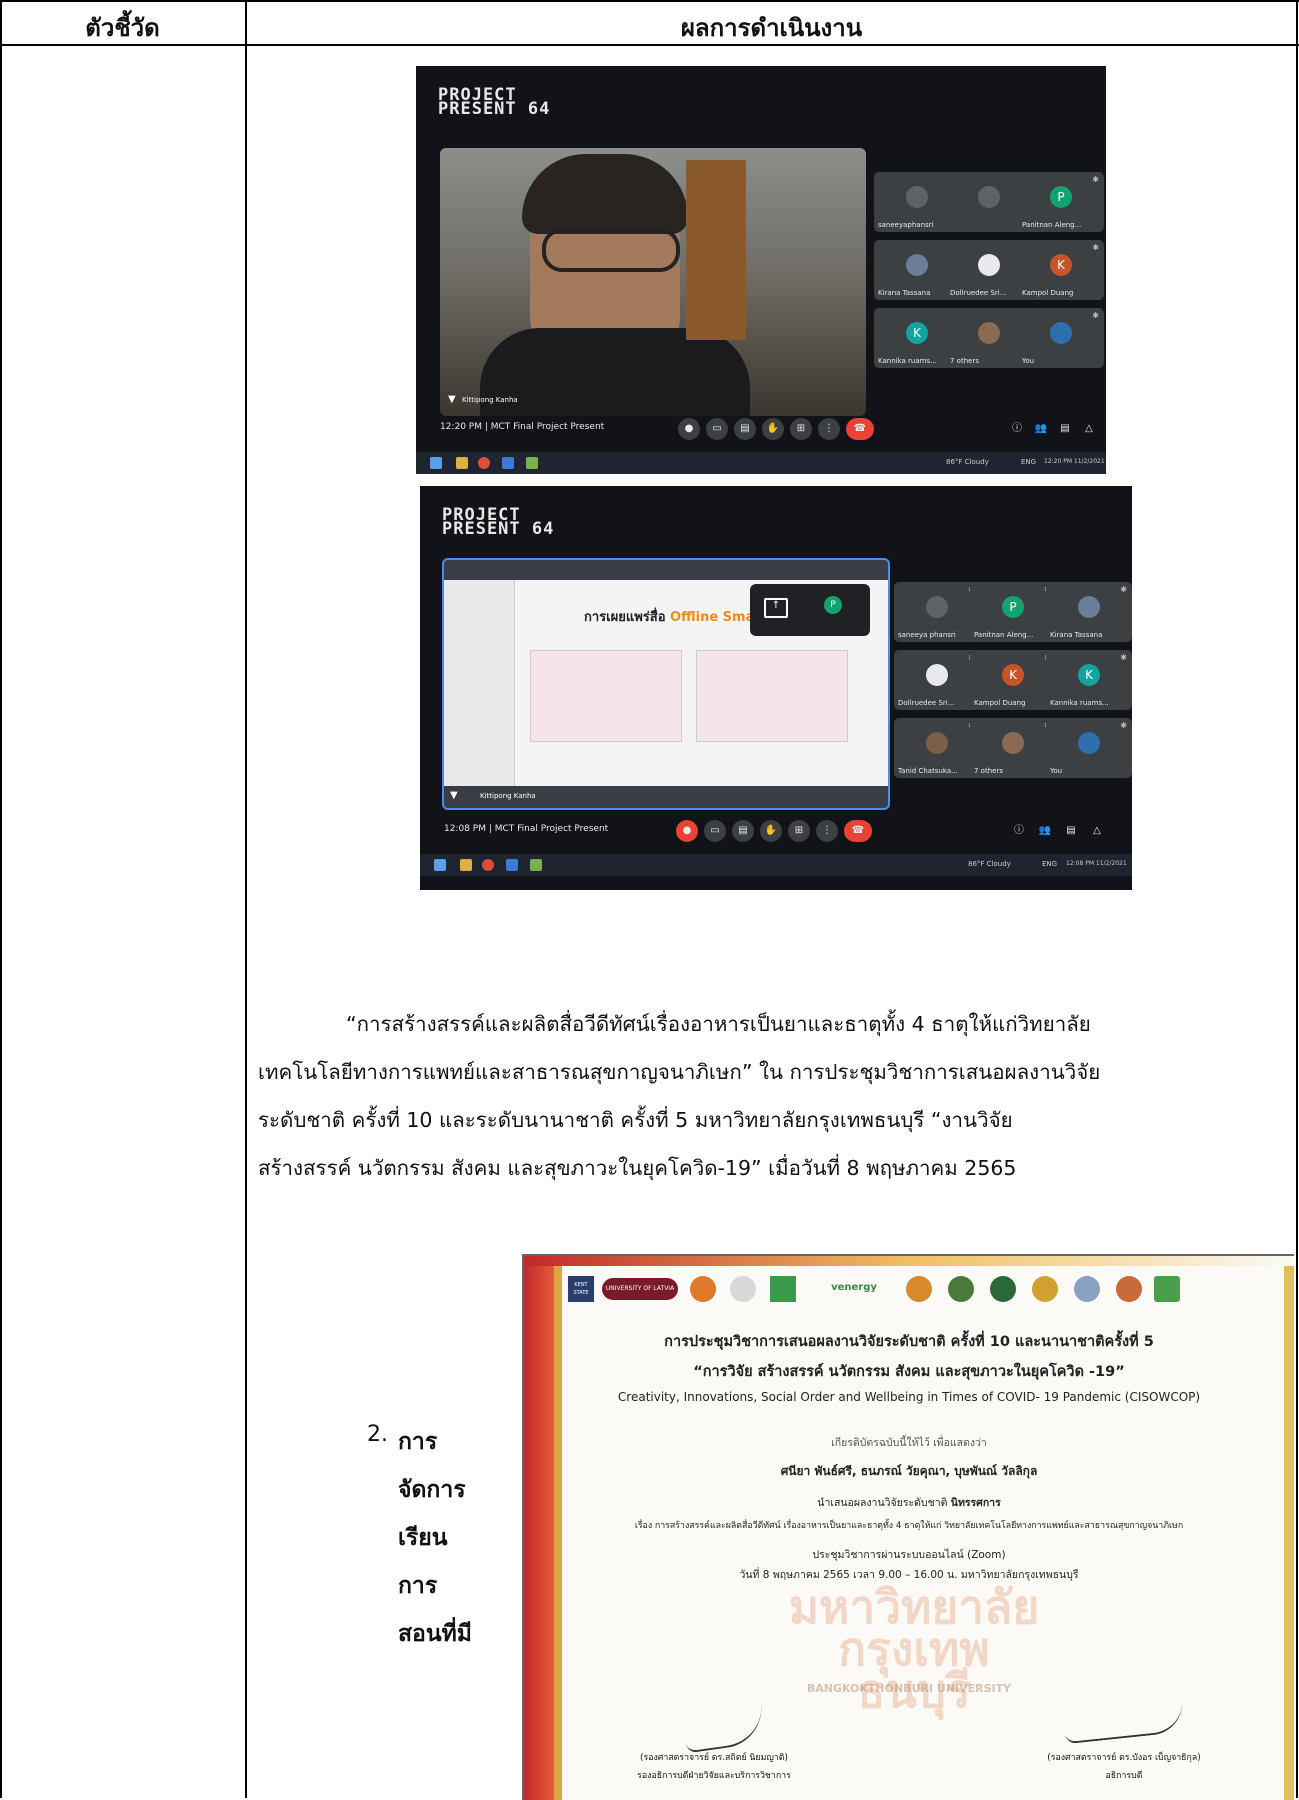 The image size is (1299, 1800). I want to click on participant-tile: ✱7 others, so click(1013, 748).